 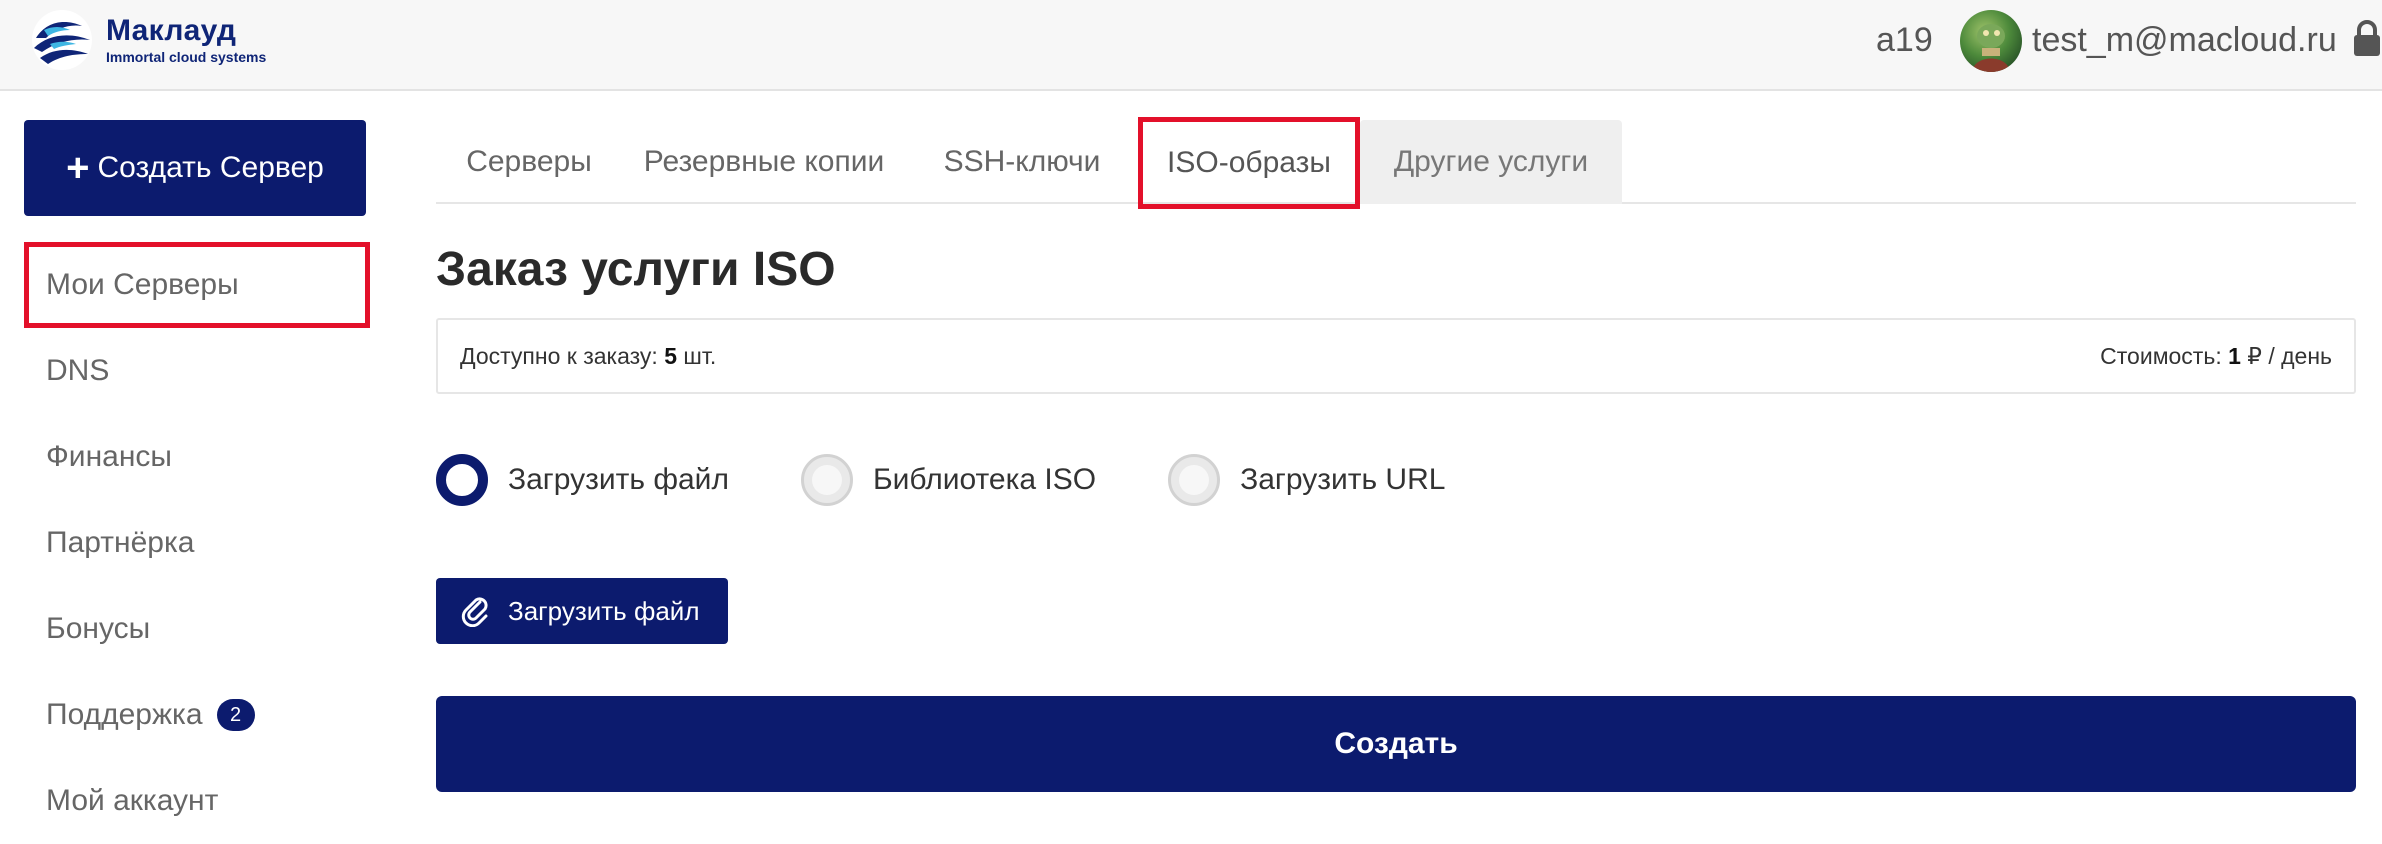 I want to click on user-avatar, so click(x=1991, y=41).